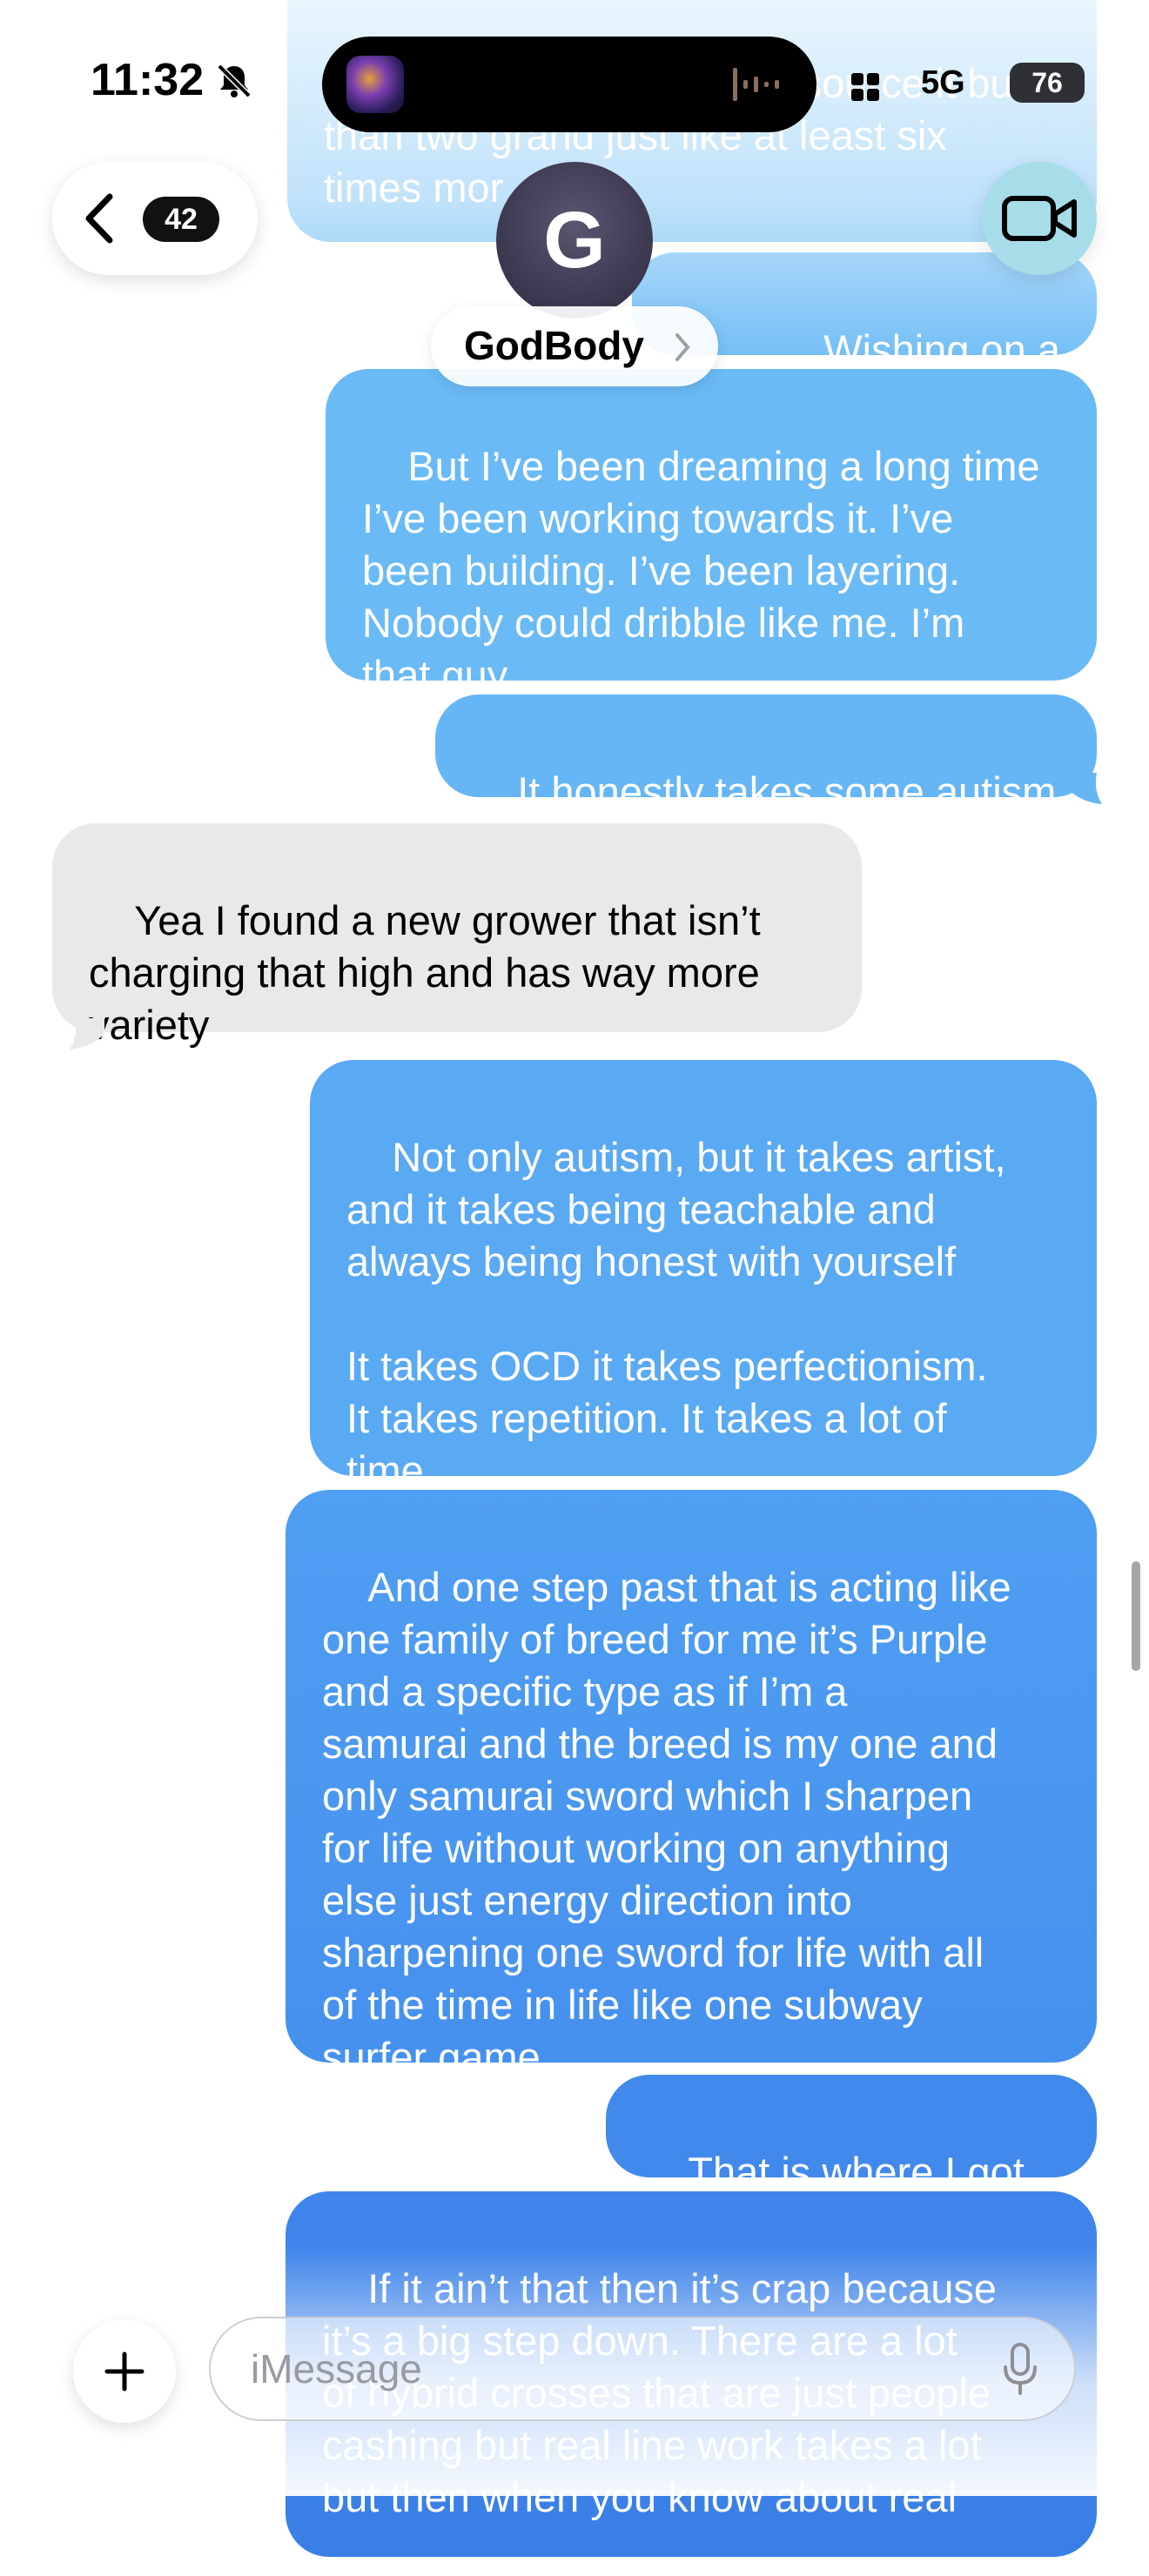 The height and width of the screenshot is (2576, 1149). I want to click on signal-icon, so click(865, 87).